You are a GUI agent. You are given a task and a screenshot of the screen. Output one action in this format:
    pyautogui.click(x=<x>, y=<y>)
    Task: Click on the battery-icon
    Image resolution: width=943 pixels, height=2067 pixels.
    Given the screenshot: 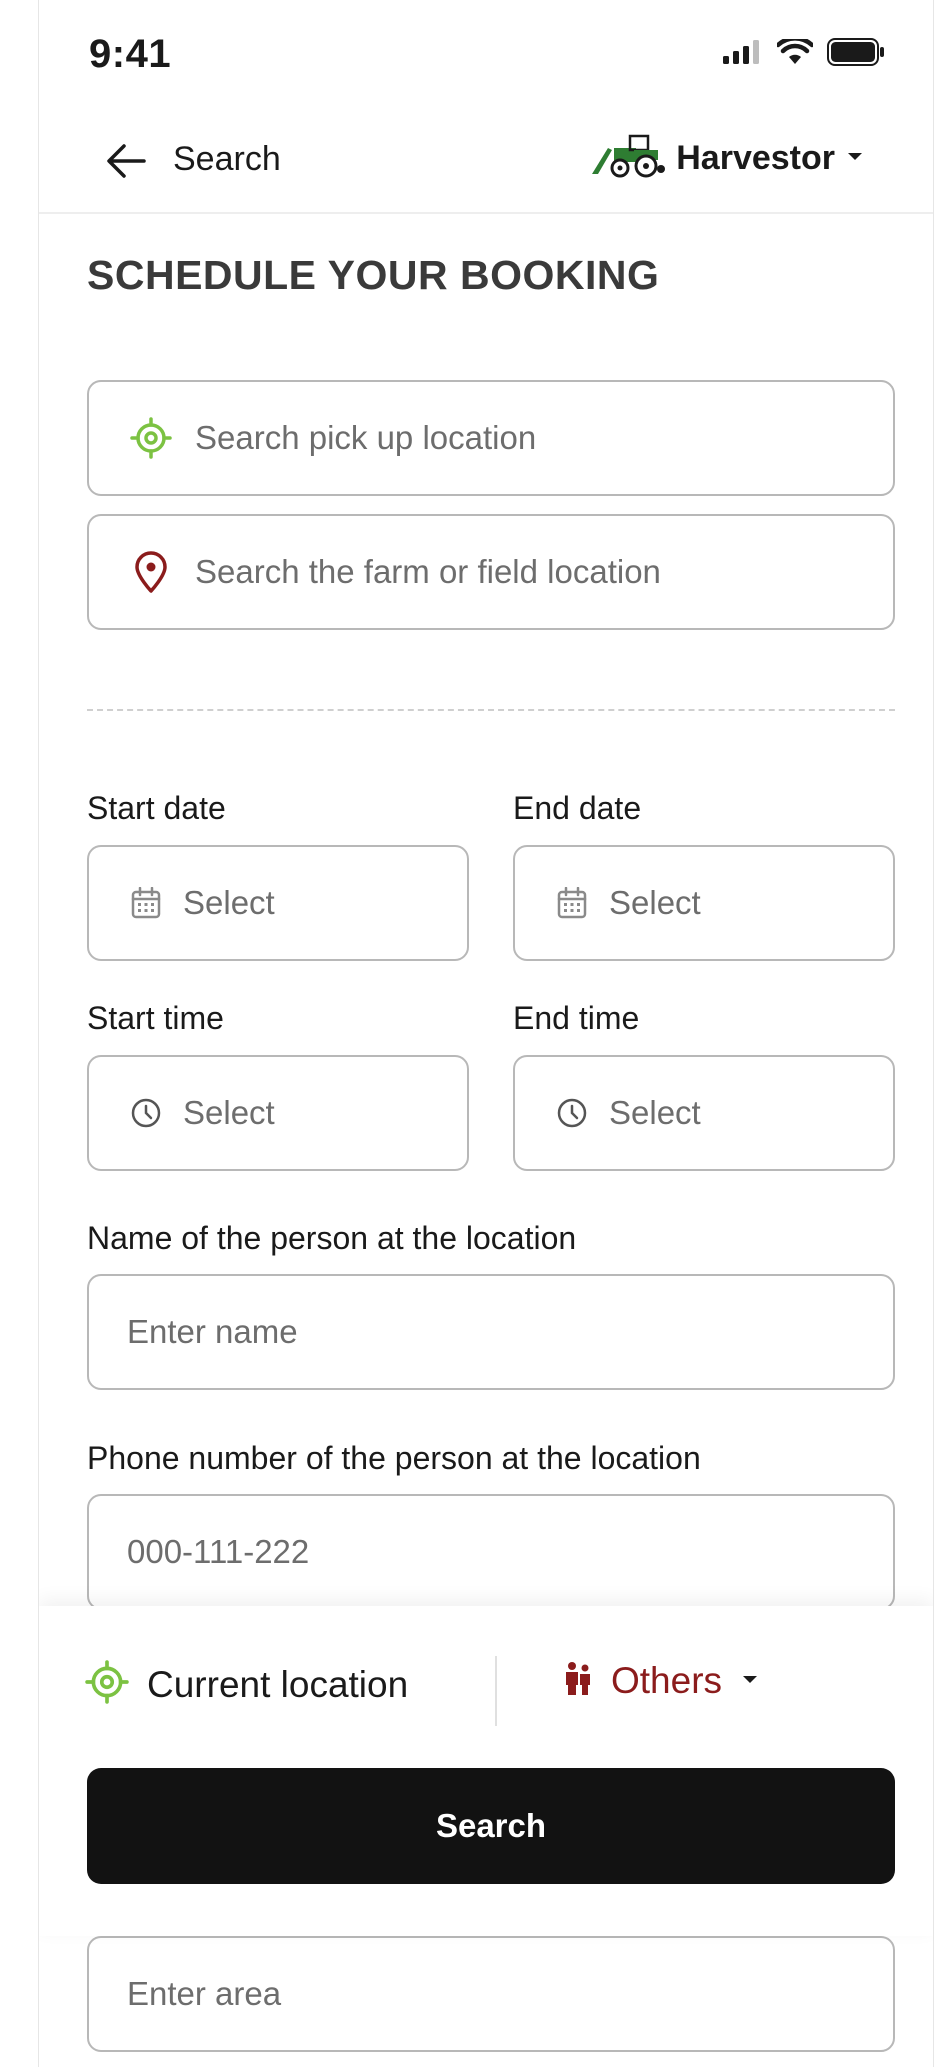 What is the action you would take?
    pyautogui.click(x=856, y=54)
    